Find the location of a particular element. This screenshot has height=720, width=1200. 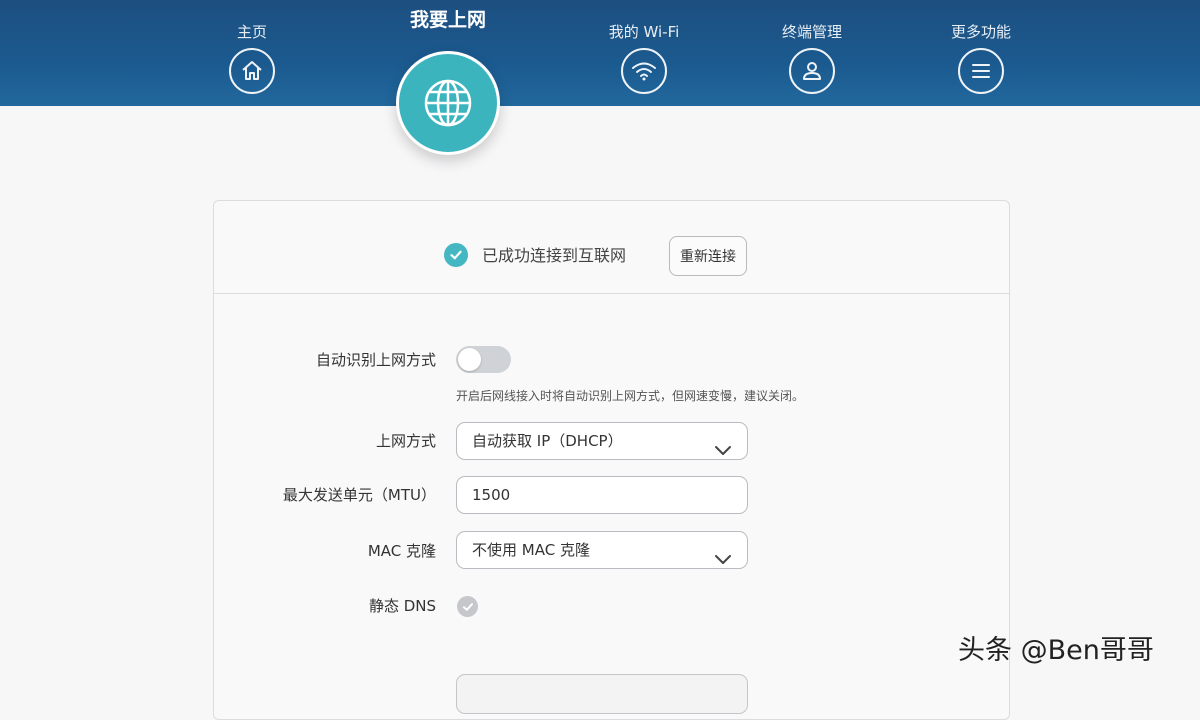

nav-home: 主页 is located at coordinates (252, 47).